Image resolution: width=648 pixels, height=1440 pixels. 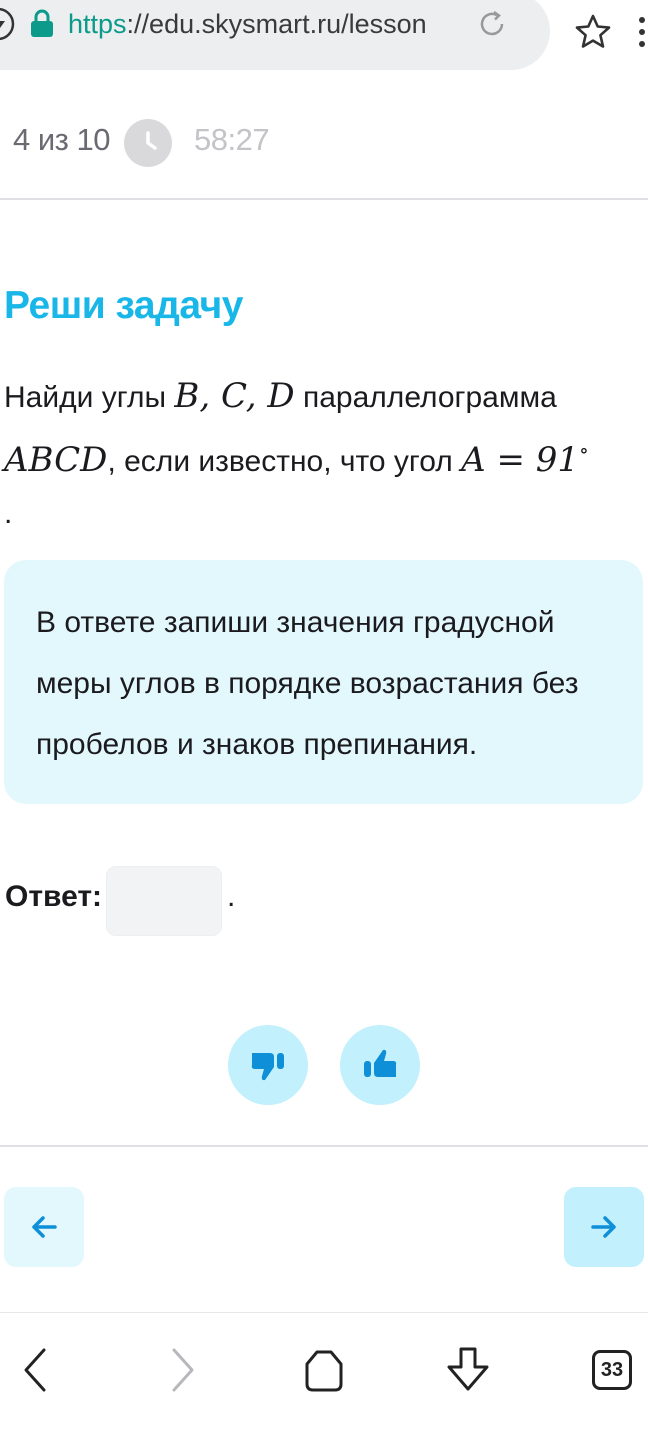 I want to click on browser-tabs-button: 33, so click(x=612, y=1370).